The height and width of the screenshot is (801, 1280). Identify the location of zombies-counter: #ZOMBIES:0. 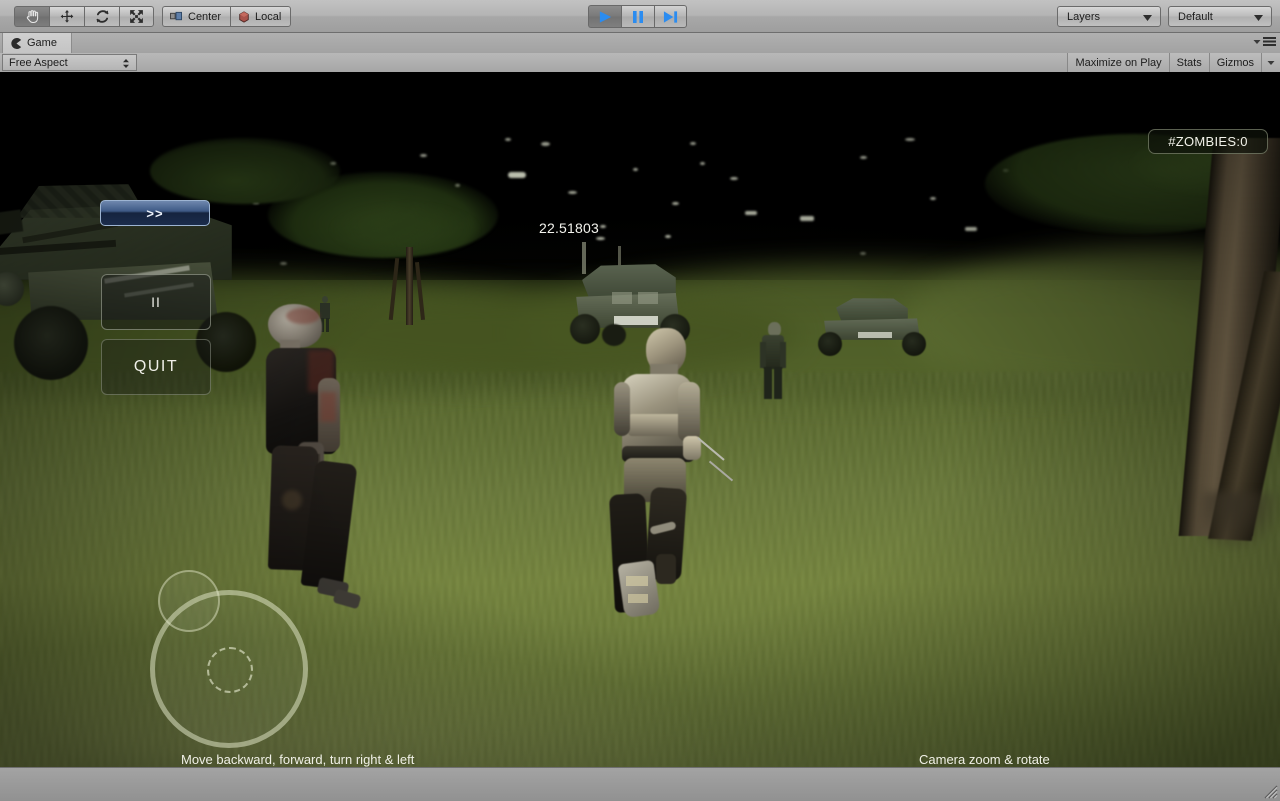
(1208, 141).